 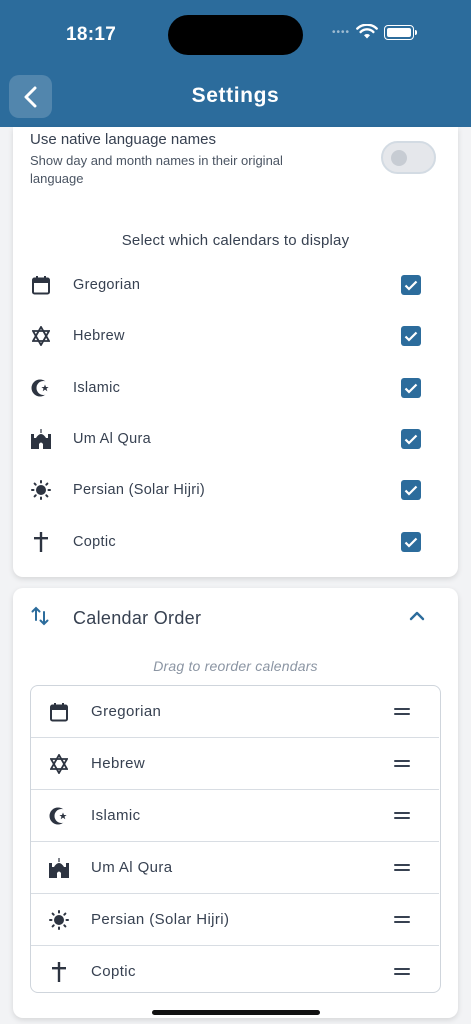 What do you see at coordinates (113, 971) in the screenshot?
I see `order-item-label: Coptic` at bounding box center [113, 971].